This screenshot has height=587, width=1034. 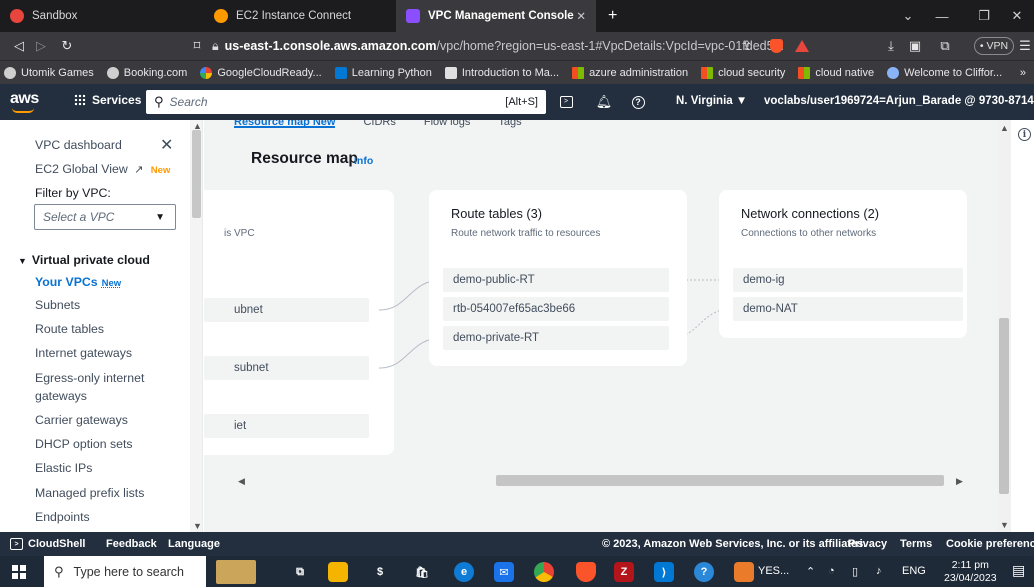 I want to click on wallet-icon: ⧉, so click(x=945, y=46).